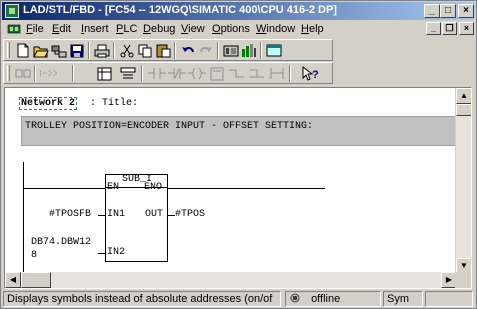  Describe the element at coordinates (23, 73) in the screenshot. I see `overview-icon` at that location.